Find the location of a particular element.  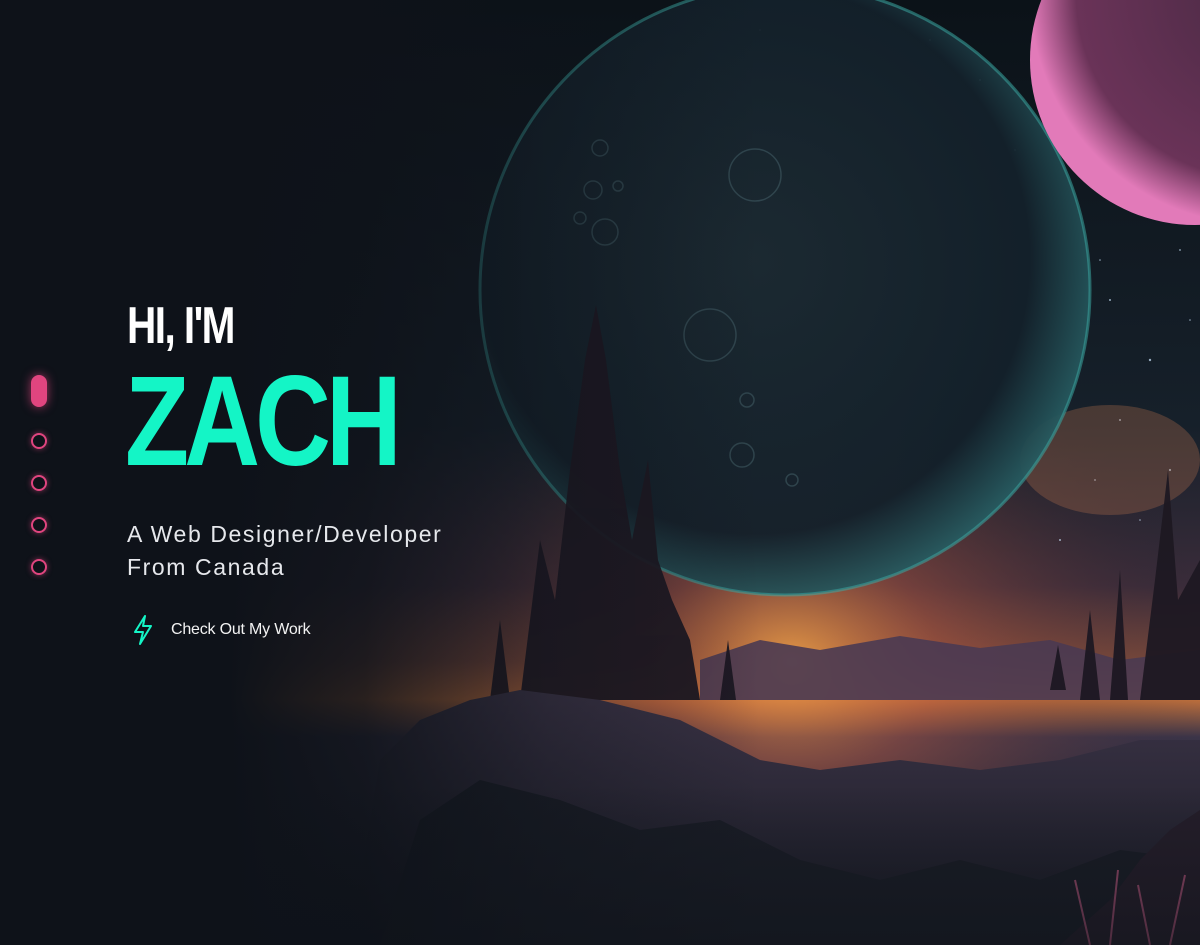

hero-tagline-line-2: From Canada is located at coordinates (206, 567).